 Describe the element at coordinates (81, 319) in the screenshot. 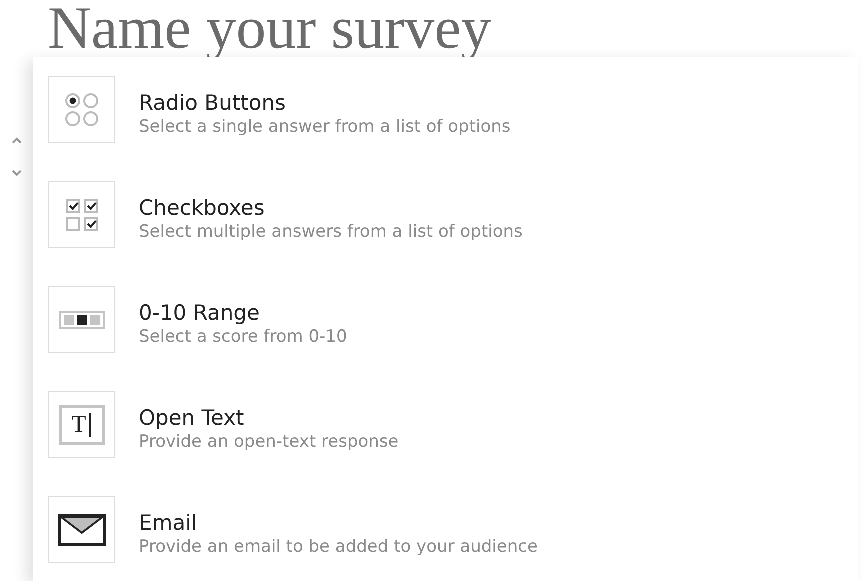

I see `range-scale-icon` at that location.